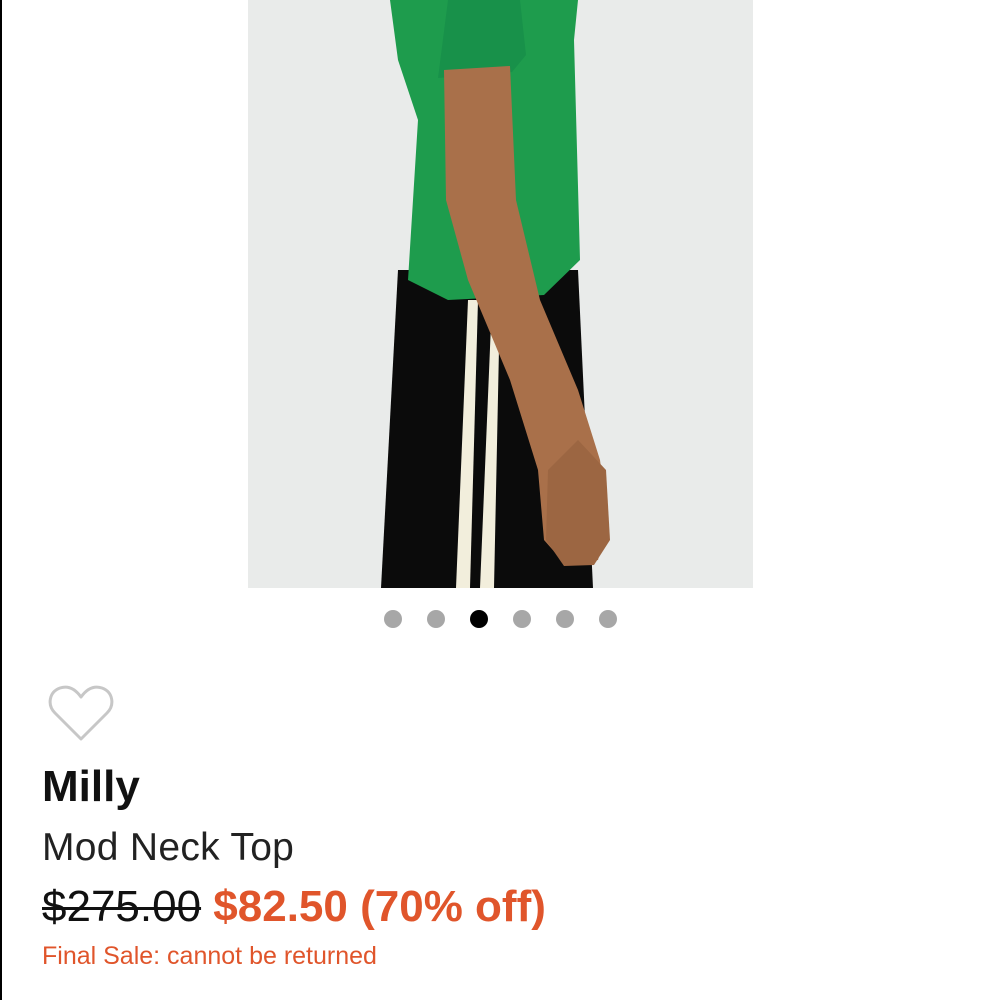 Image resolution: width=1000 pixels, height=1000 pixels. I want to click on price-row: $275.00 $82.50 (70% off), so click(294, 907).